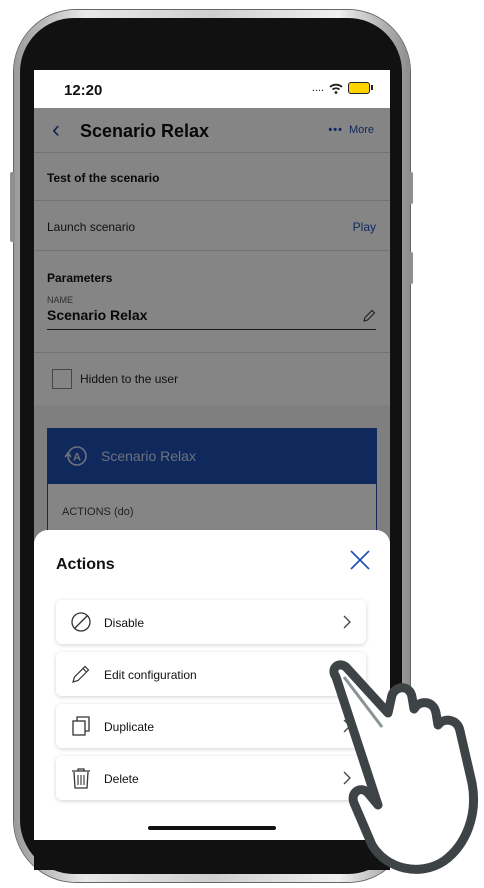 The width and height of the screenshot is (484, 888). What do you see at coordinates (360, 88) in the screenshot?
I see `battery-charging-icon` at bounding box center [360, 88].